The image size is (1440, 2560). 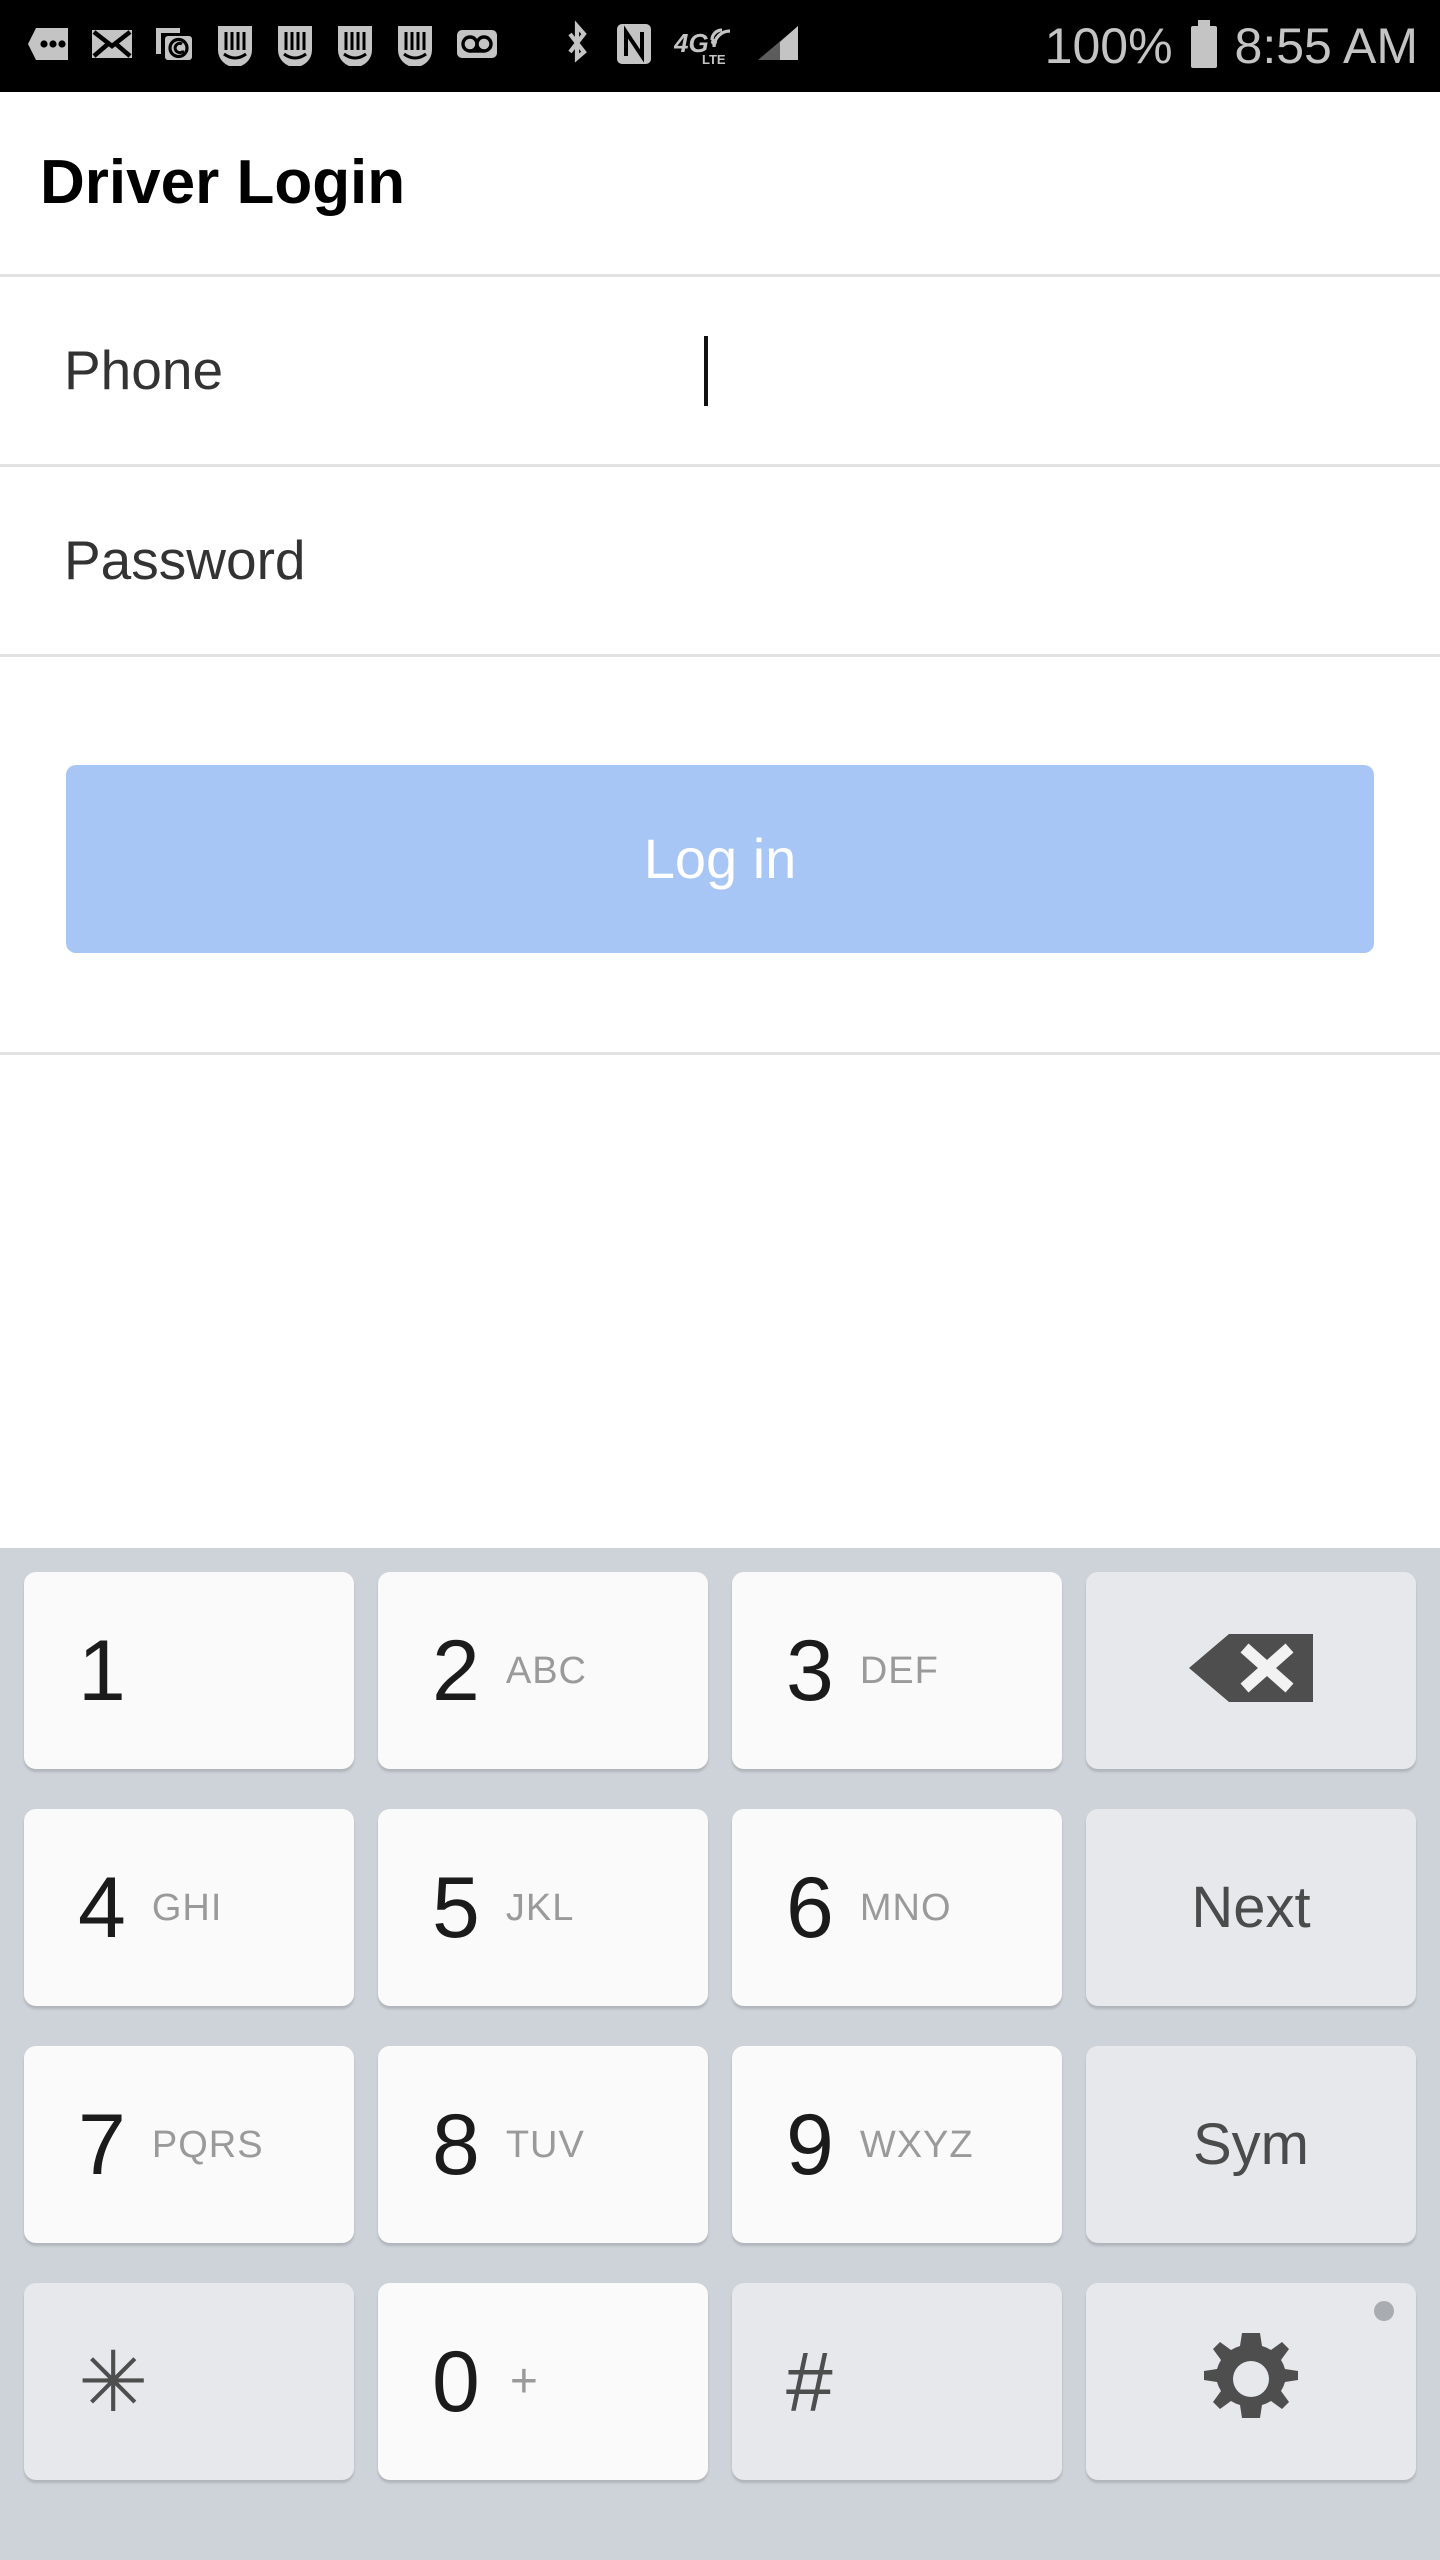 I want to click on backspace-key, so click(x=1251, y=1670).